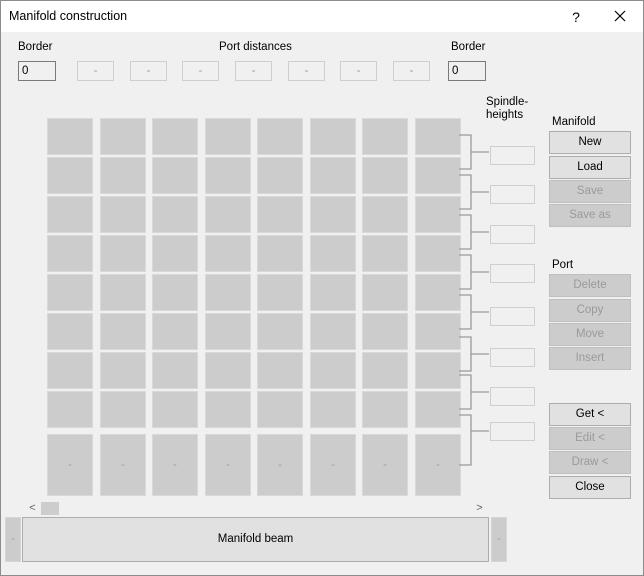 Image resolution: width=644 pixels, height=576 pixels. Describe the element at coordinates (590, 310) in the screenshot. I see `copy-button: Copy` at that location.